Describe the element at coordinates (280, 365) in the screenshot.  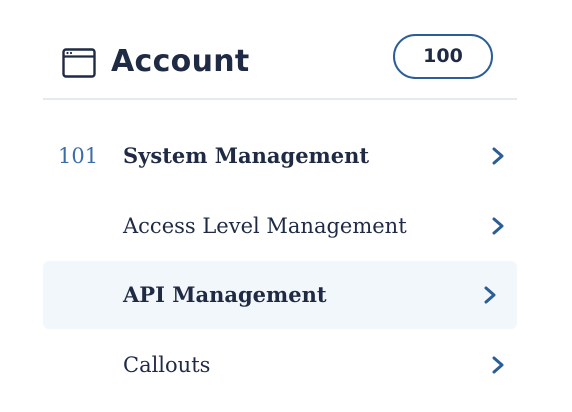
I see `menu-item-callouts: Callouts` at that location.